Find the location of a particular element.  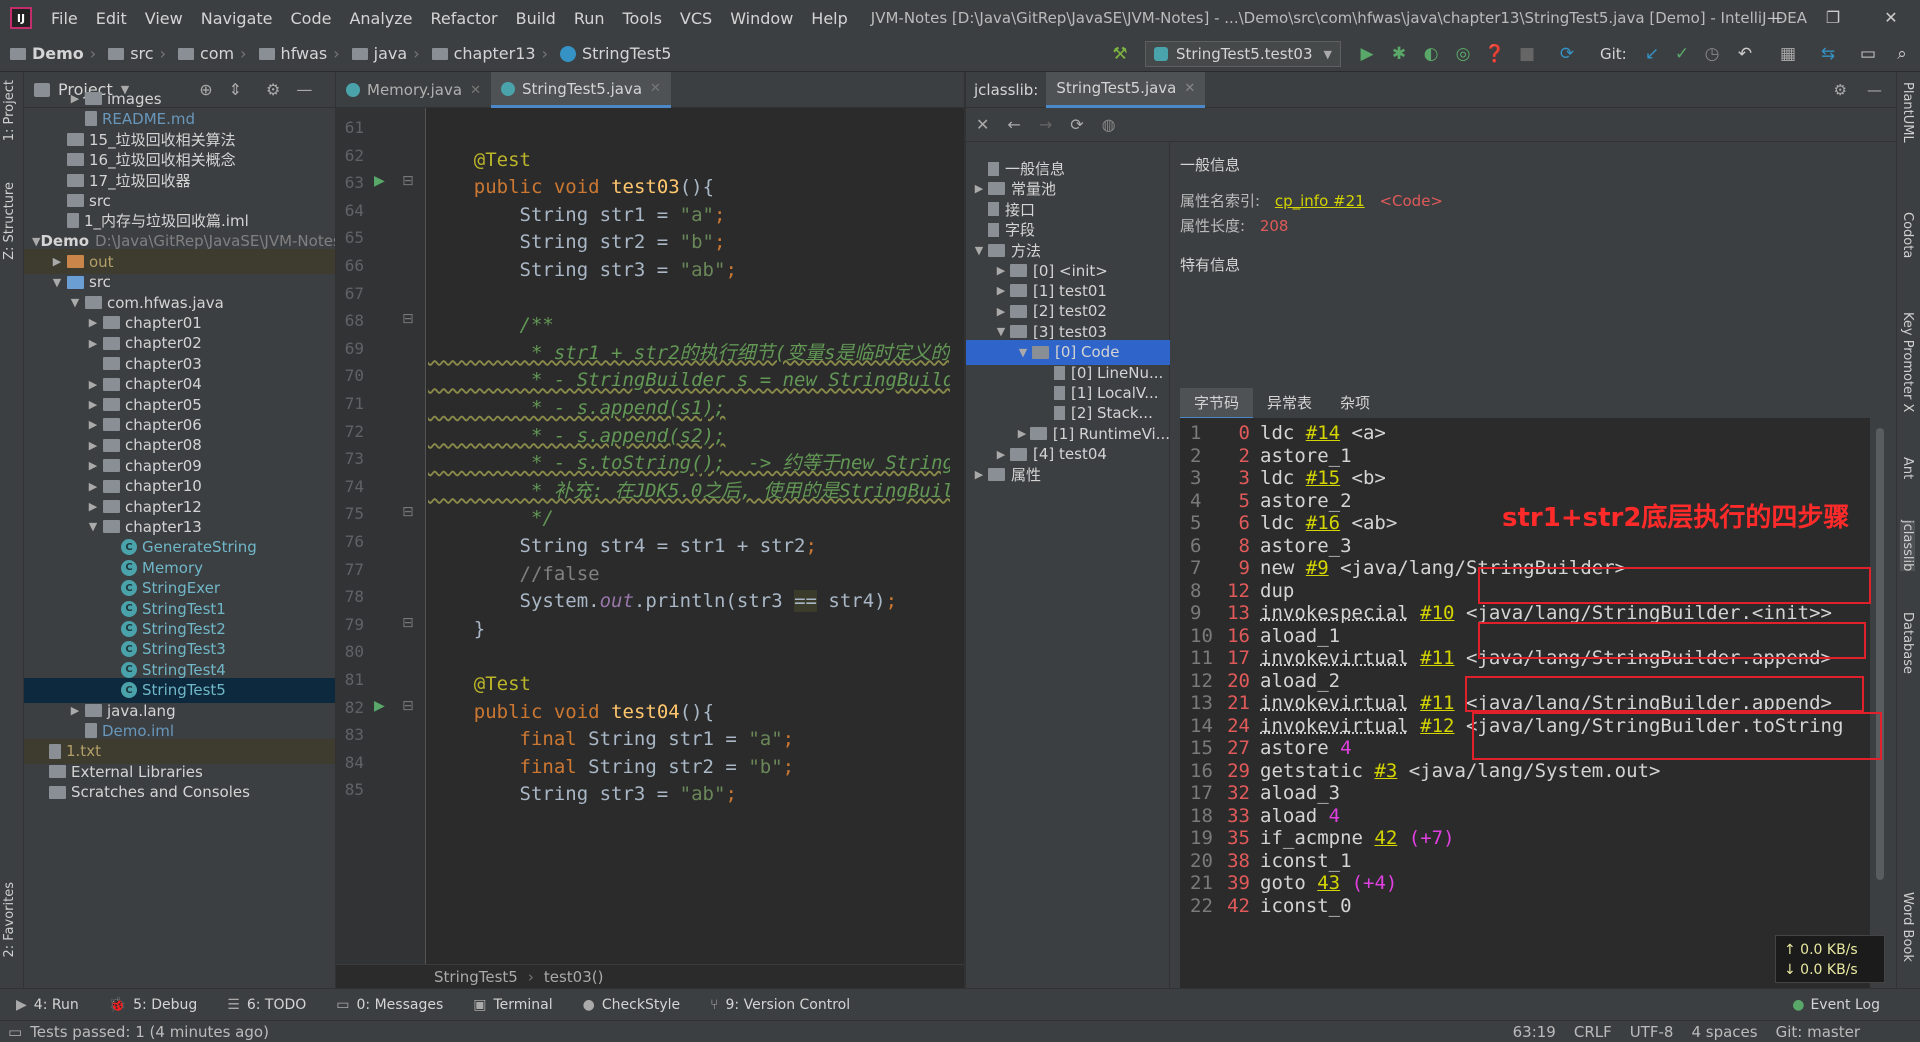

bottom-tool-button: 🐞 5: Debug is located at coordinates (153, 1005).